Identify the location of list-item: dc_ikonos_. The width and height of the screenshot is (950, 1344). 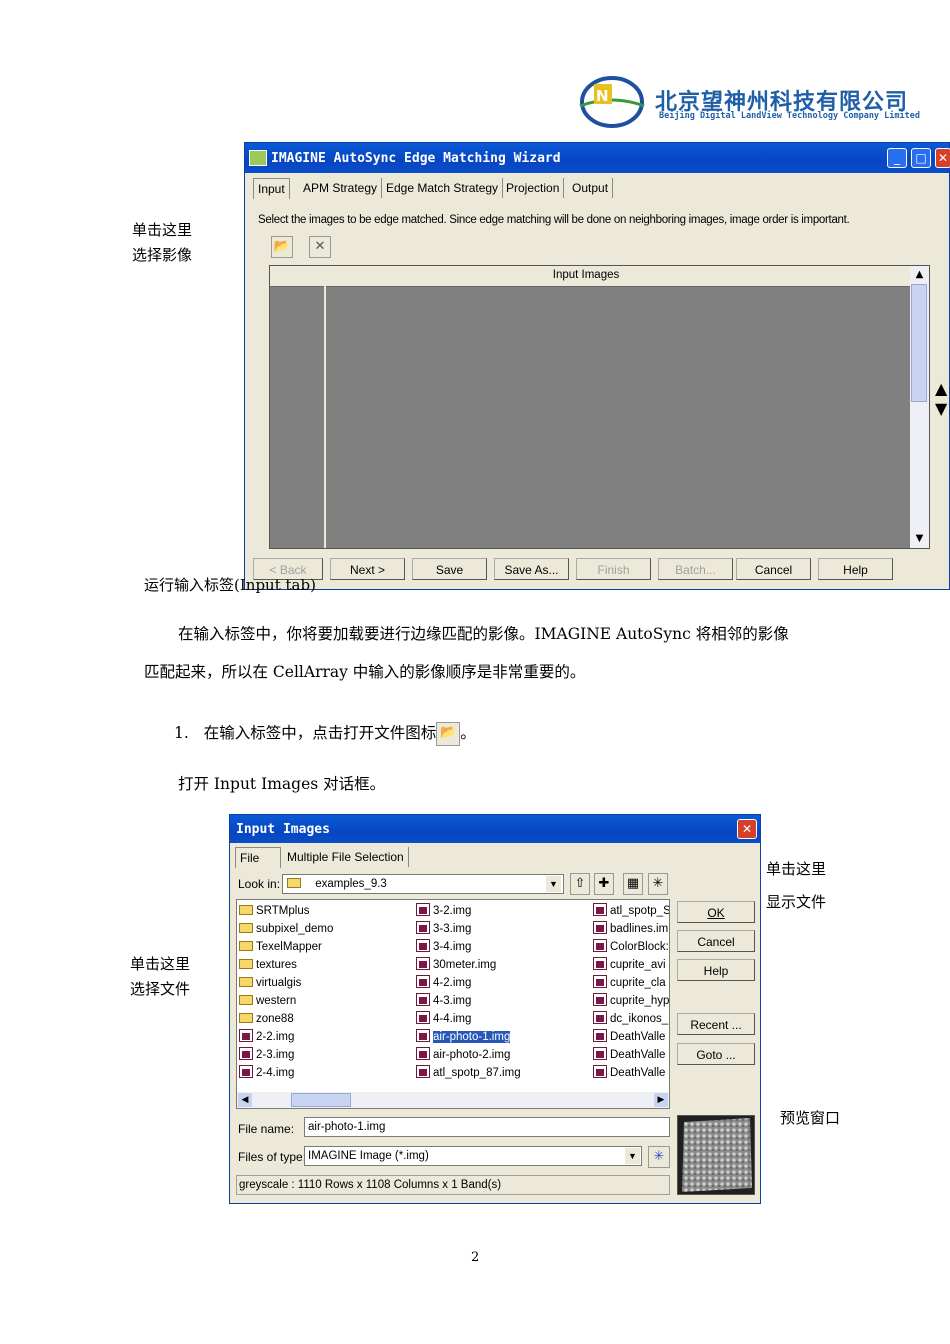
(631, 1019).